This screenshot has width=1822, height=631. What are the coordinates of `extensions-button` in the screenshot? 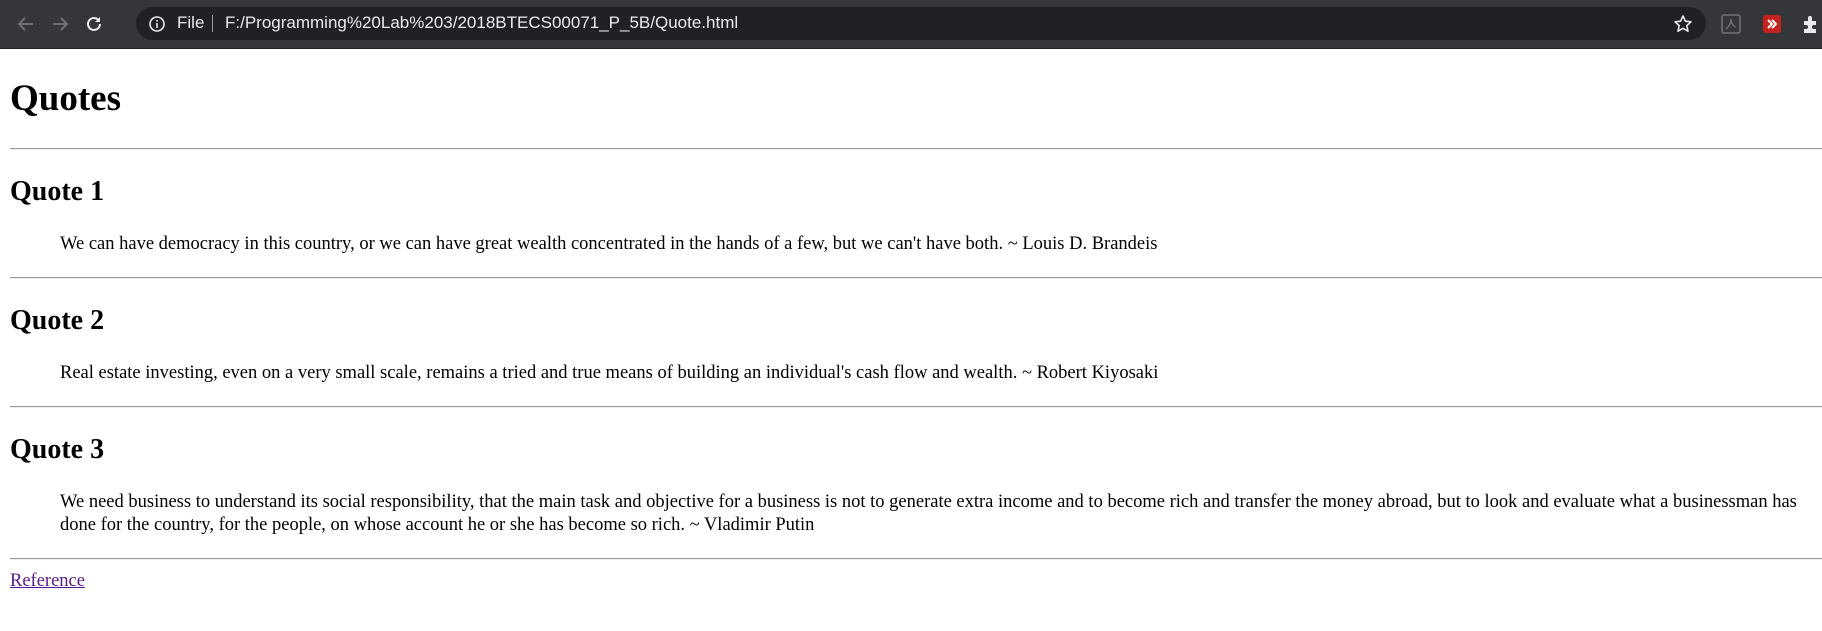 It's located at (1811, 24).